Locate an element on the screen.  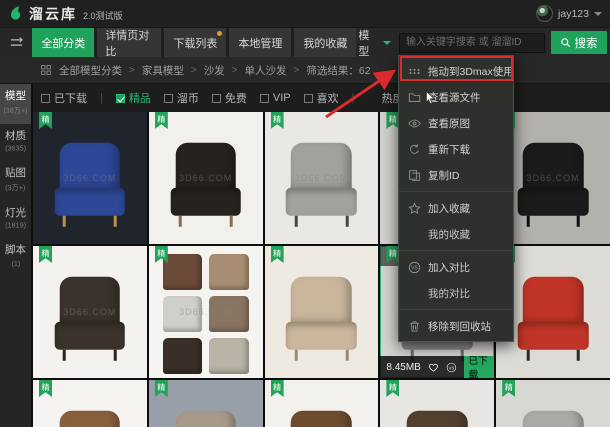
tab-my-favorites: 我的收藏 is located at coordinates (325, 42).